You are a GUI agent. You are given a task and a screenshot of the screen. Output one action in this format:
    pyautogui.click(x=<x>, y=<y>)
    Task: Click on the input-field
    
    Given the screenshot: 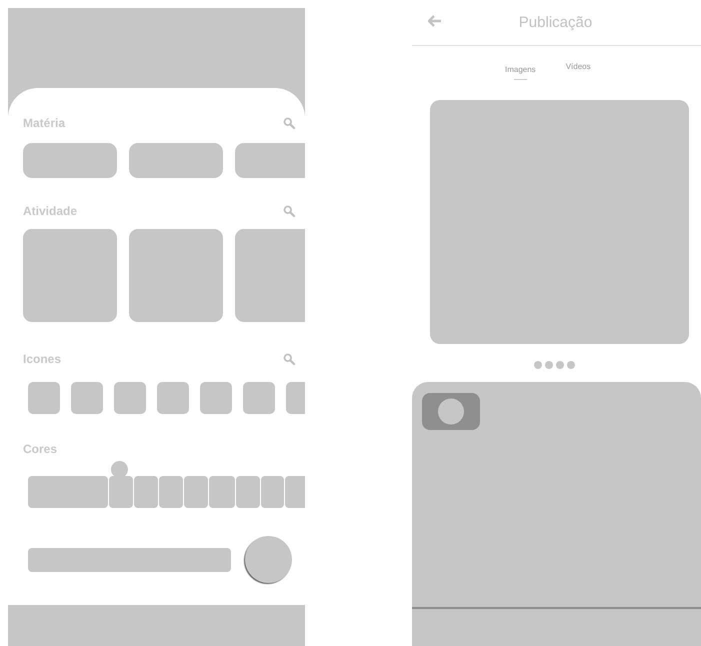 What is the action you would take?
    pyautogui.click(x=129, y=560)
    